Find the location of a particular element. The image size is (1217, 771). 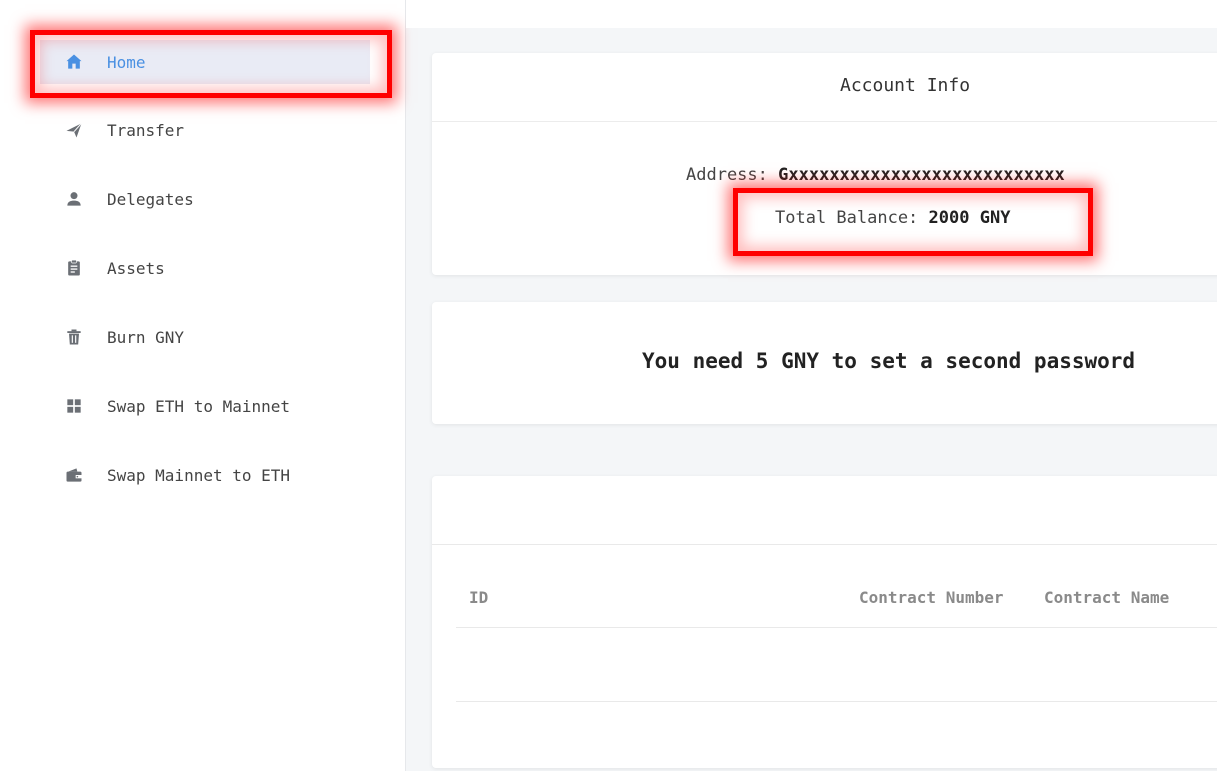

sidebar-item-label: Transfer is located at coordinates (146, 130).